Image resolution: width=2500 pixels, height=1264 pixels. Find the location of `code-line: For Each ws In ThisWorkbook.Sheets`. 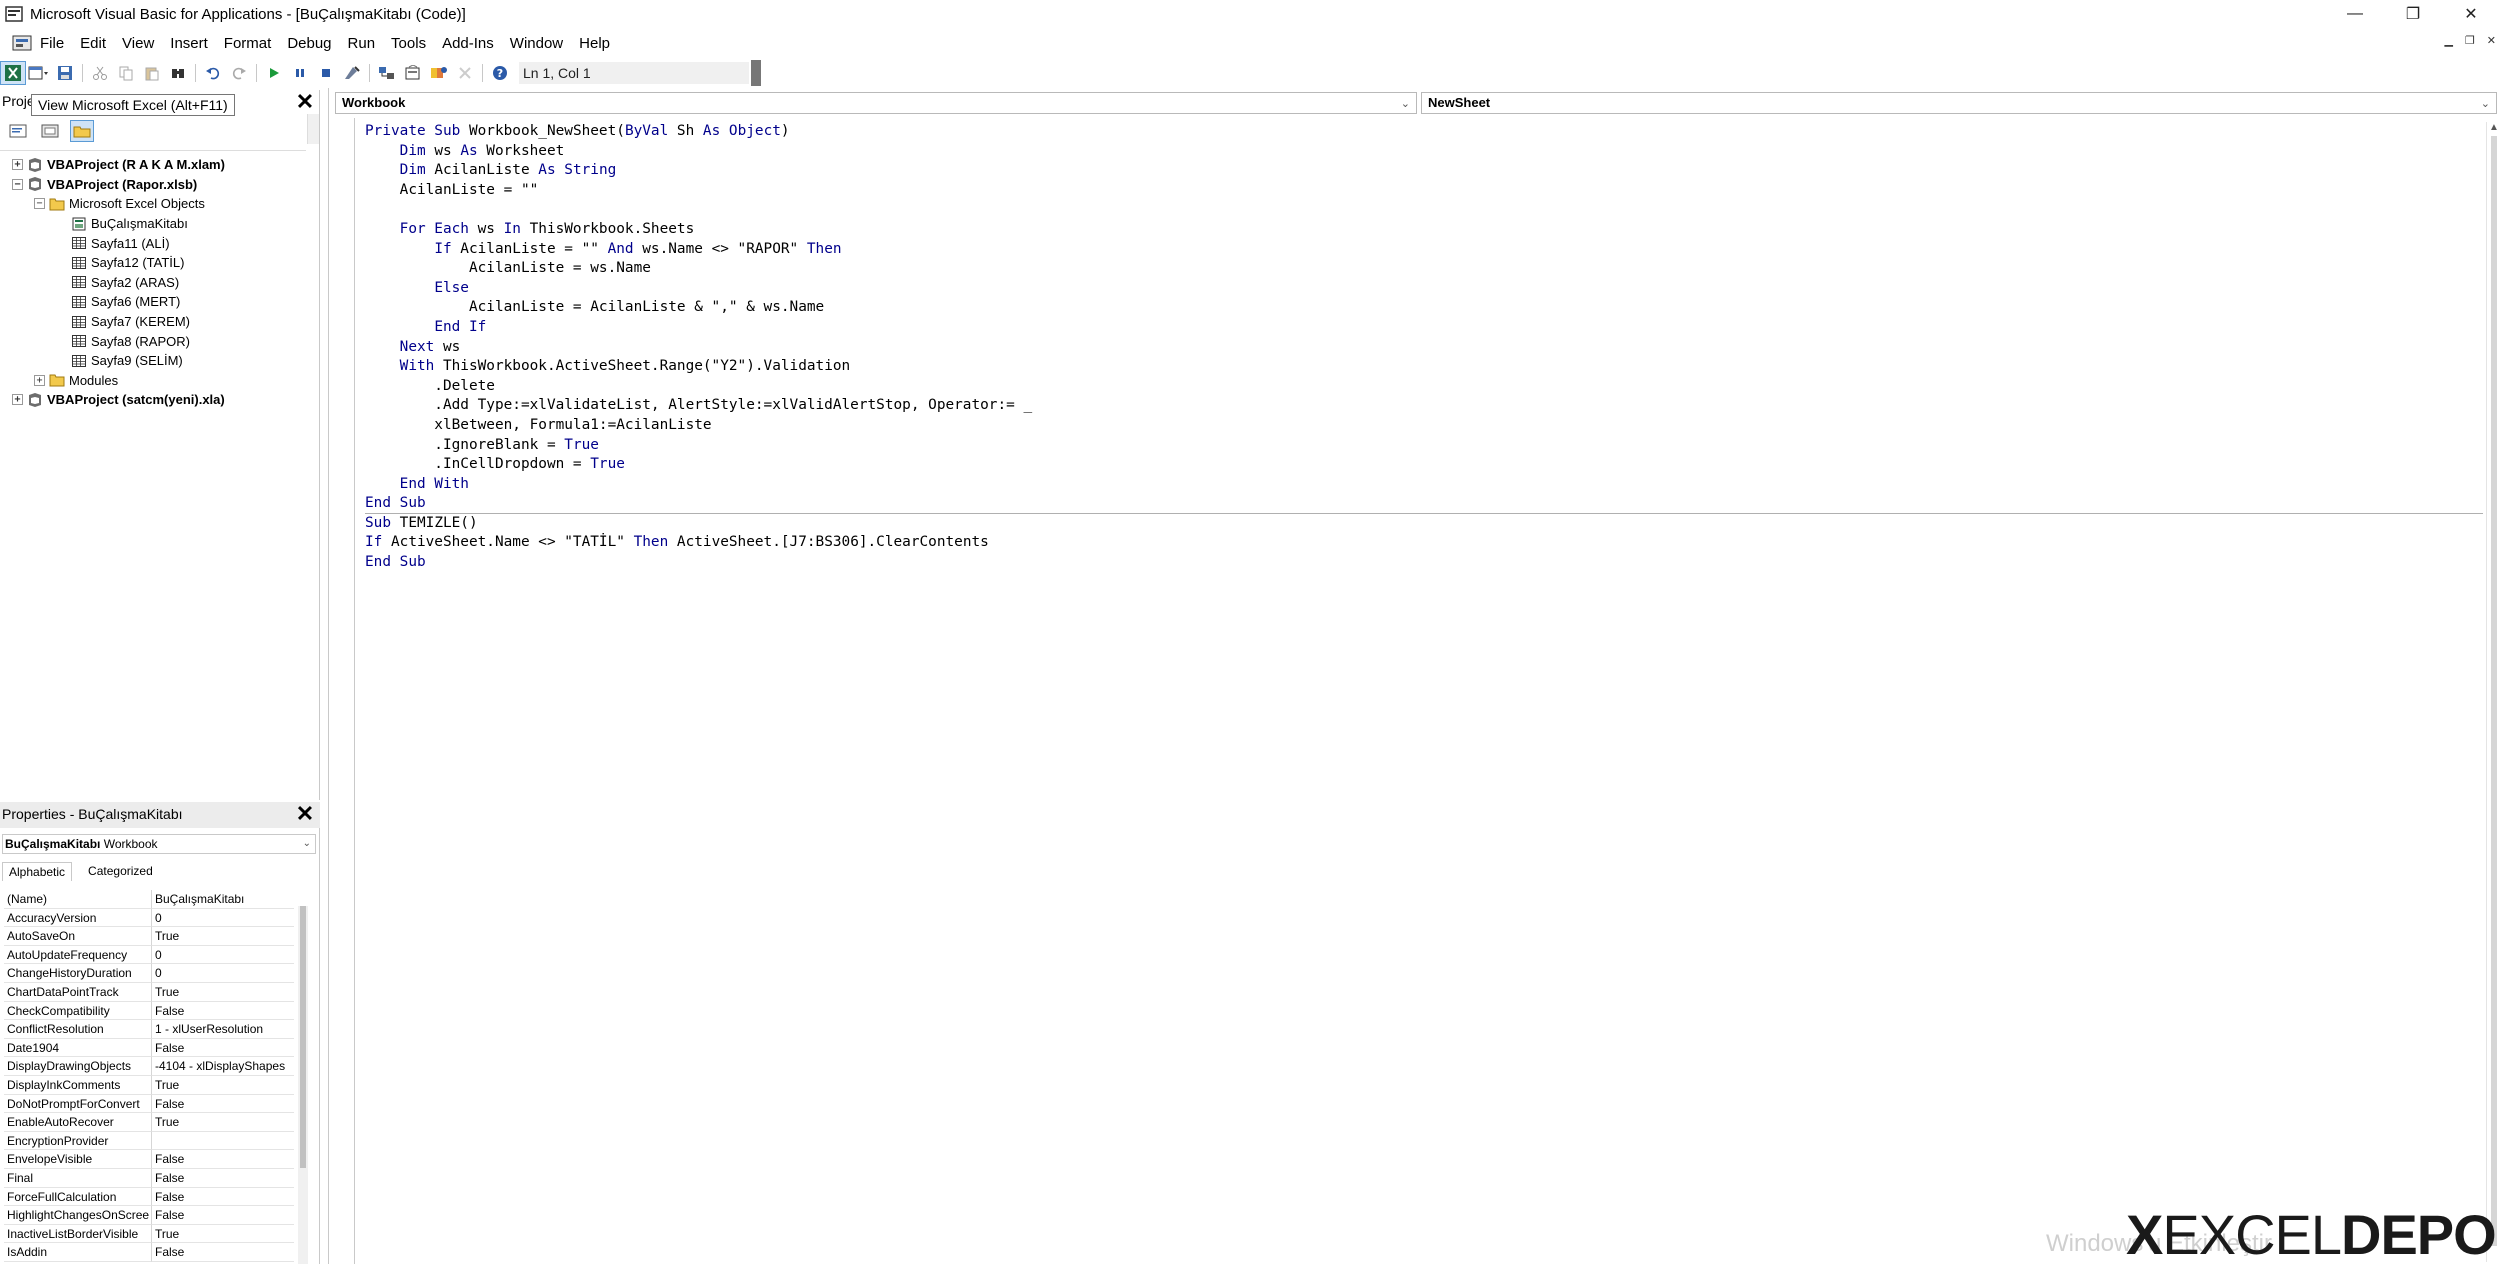

code-line: For Each ws In ThisWorkbook.Sheets is located at coordinates (1424, 230).